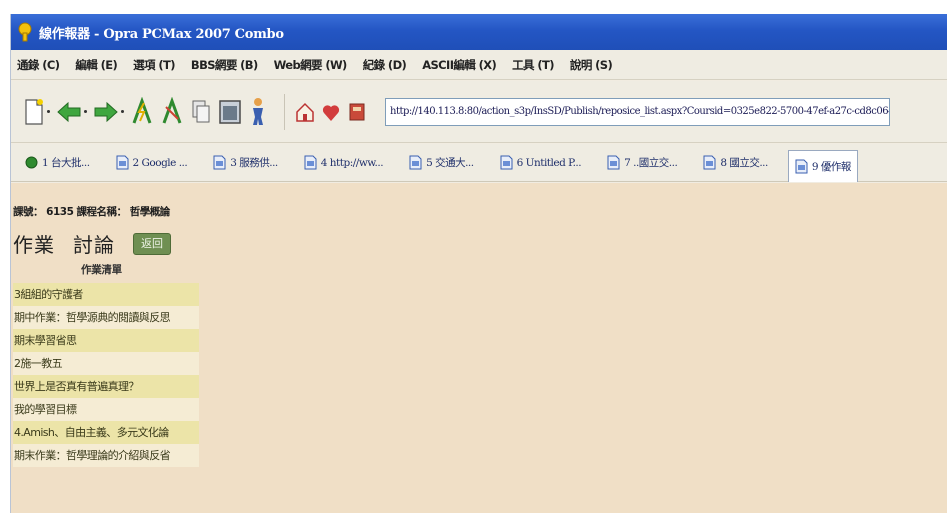 The width and height of the screenshot is (947, 513). What do you see at coordinates (591, 65) in the screenshot?
I see `menu-item-help: 說明 (S)` at bounding box center [591, 65].